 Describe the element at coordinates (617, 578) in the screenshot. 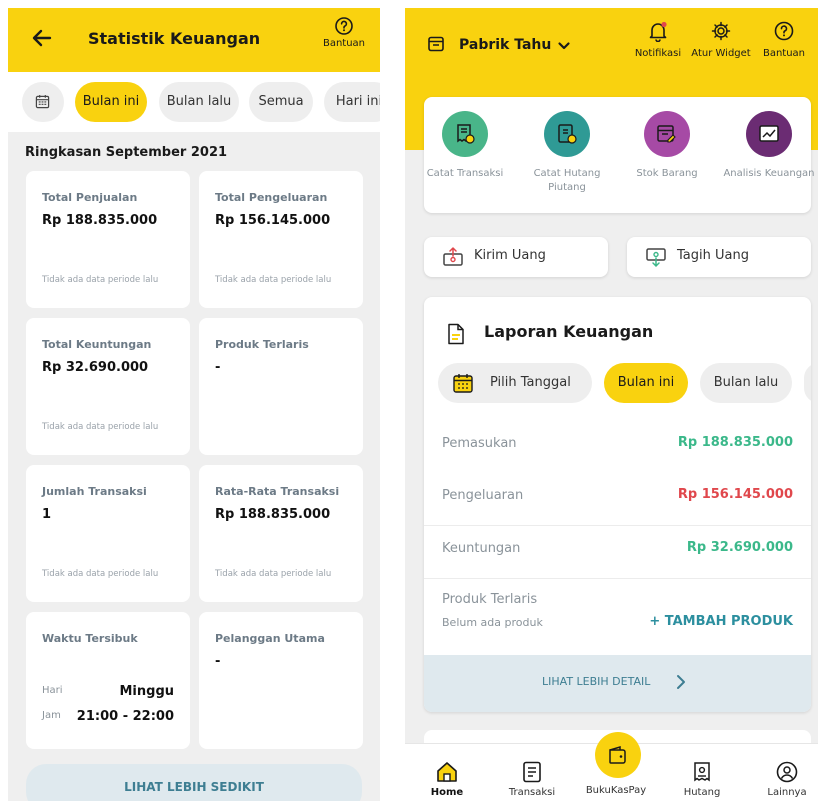

I see `divider` at that location.